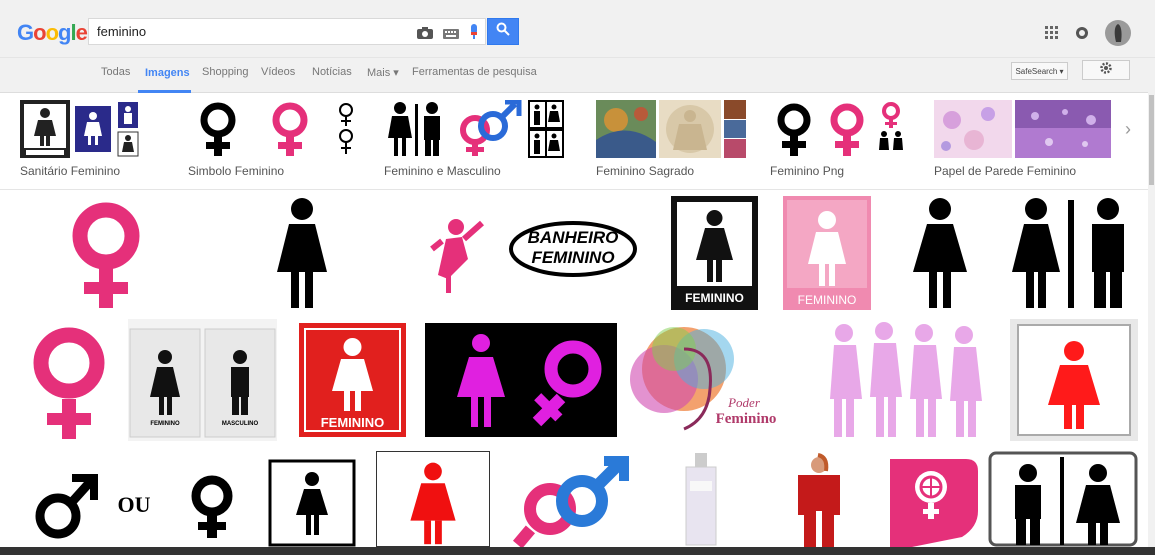 This screenshot has height=555, width=1155. What do you see at coordinates (645, 171) in the screenshot?
I see `related-search-label: Feminino Sagrado` at bounding box center [645, 171].